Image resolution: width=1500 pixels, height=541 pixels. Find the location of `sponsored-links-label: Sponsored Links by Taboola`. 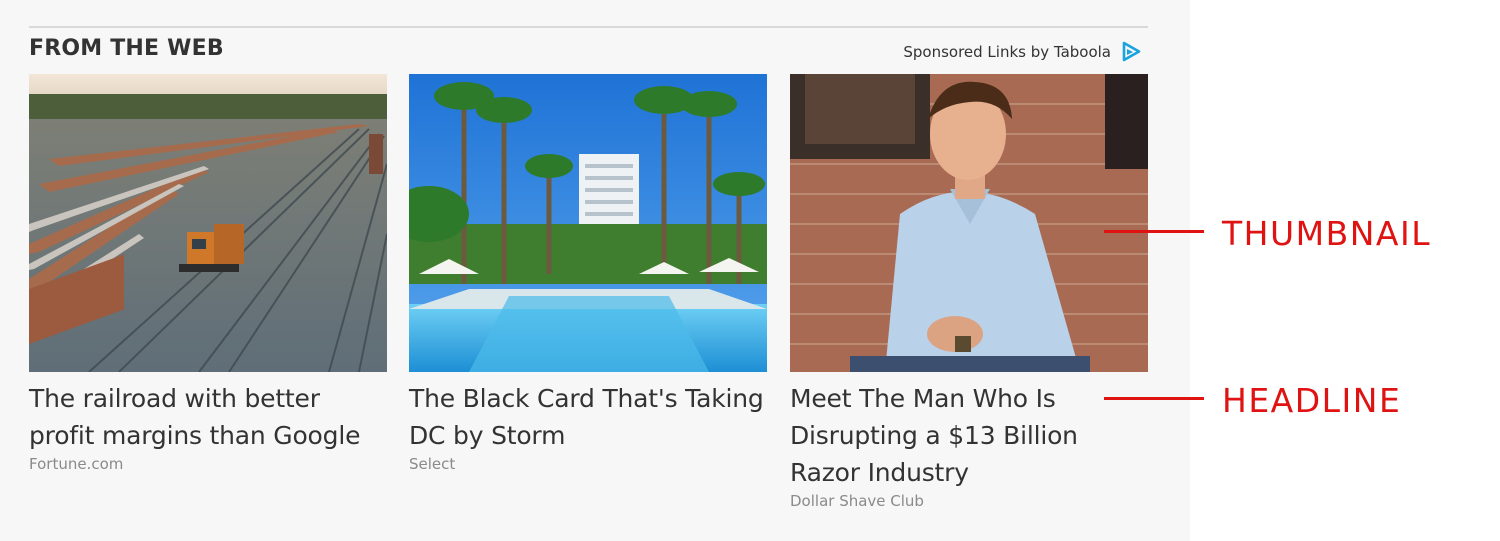

sponsored-links-label: Sponsored Links by Taboola is located at coordinates (1007, 52).